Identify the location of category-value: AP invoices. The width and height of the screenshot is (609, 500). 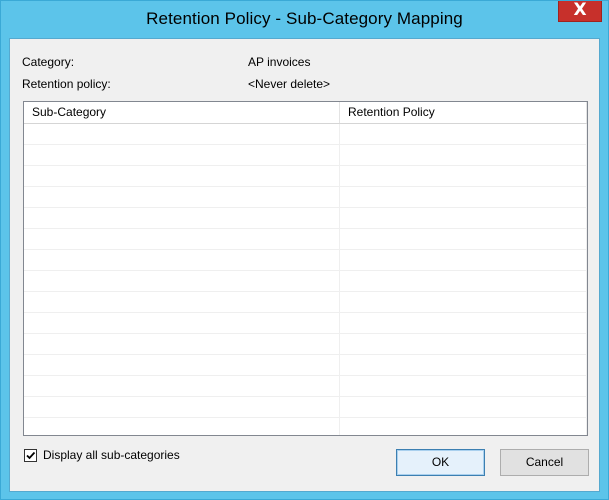
(279, 62).